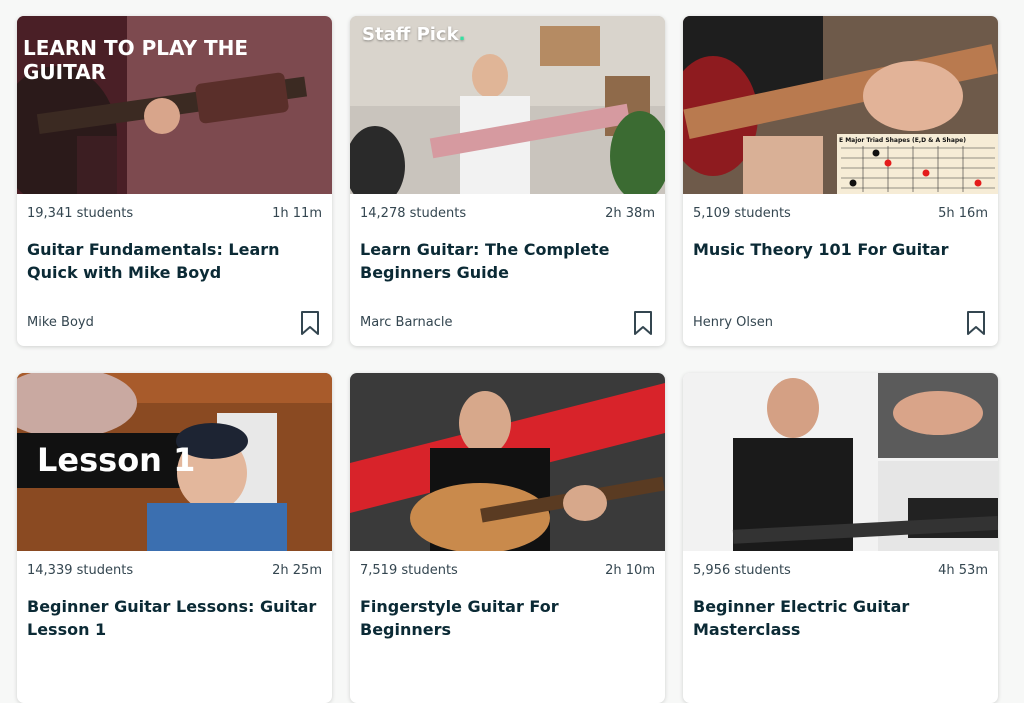 This screenshot has width=1024, height=703. Describe the element at coordinates (506, 618) in the screenshot. I see `course-title: Fingerstyle Guitar For Beginners` at that location.